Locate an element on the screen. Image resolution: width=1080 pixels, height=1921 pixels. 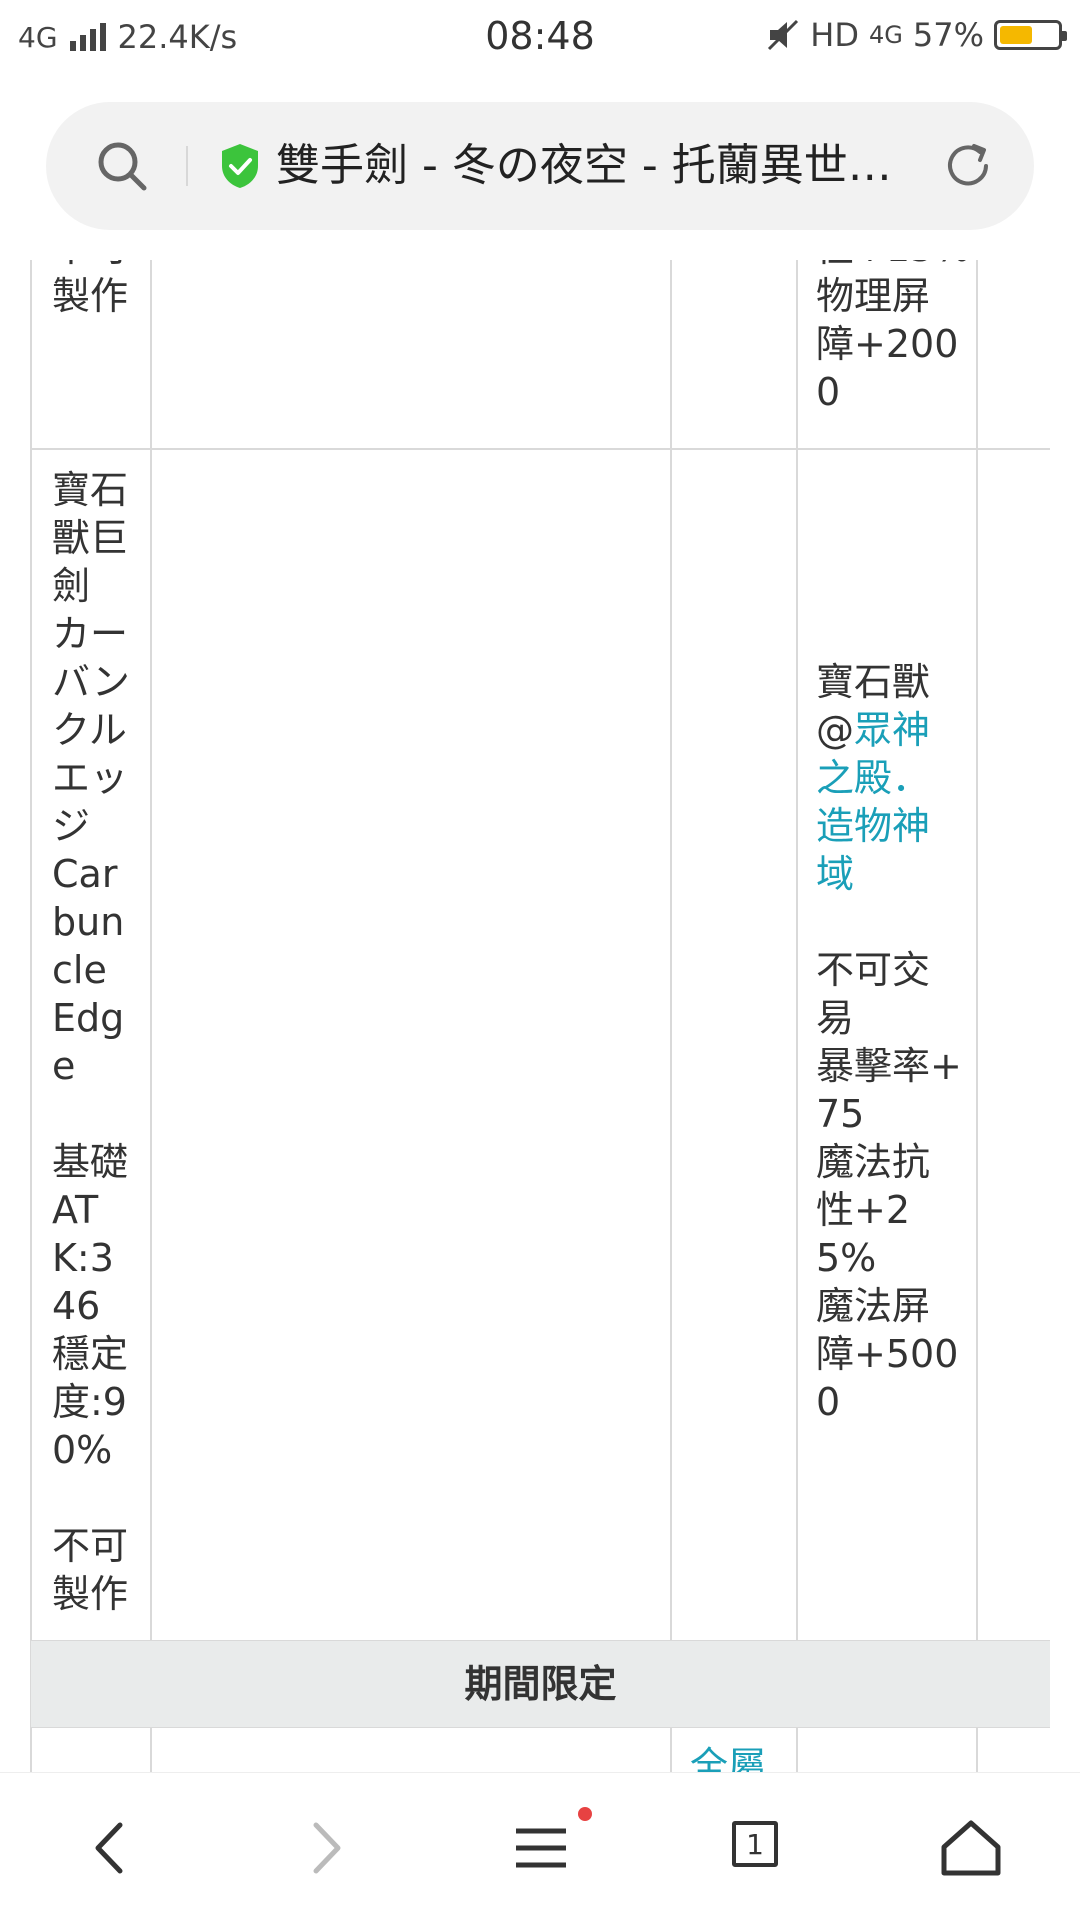
bottom-navigation: 1 is located at coordinates (540, 1846).